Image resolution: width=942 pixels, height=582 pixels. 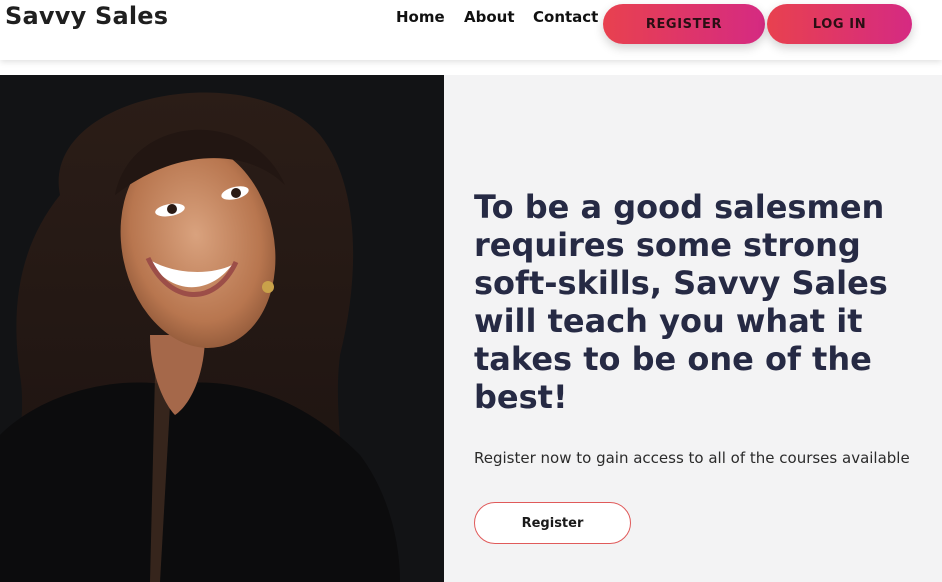 What do you see at coordinates (552, 523) in the screenshot?
I see `hero-register-button: Register` at bounding box center [552, 523].